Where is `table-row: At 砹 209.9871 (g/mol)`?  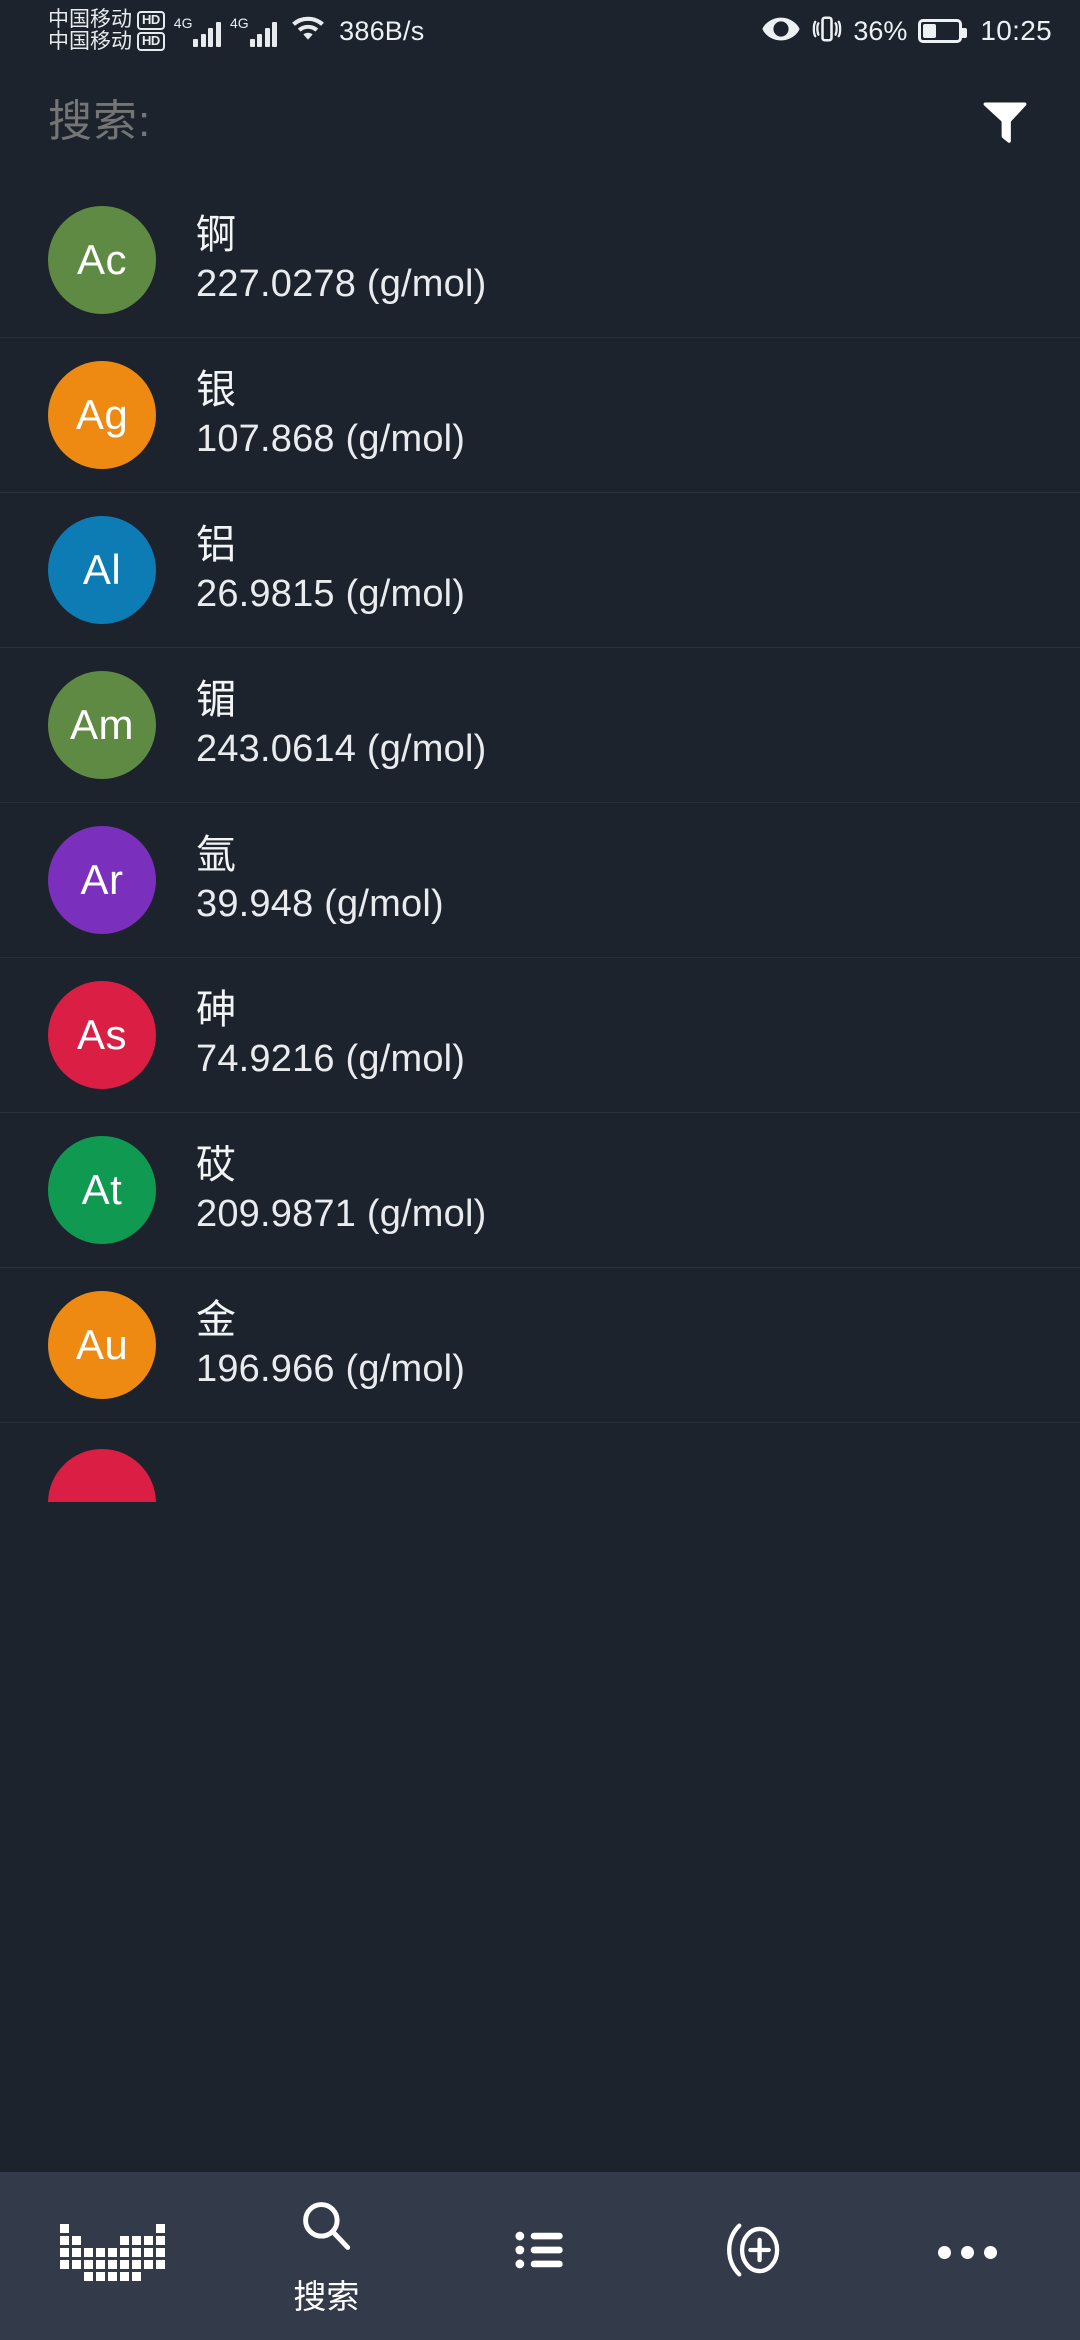
table-row: At 砹 209.9871 (g/mol) is located at coordinates (540, 1189).